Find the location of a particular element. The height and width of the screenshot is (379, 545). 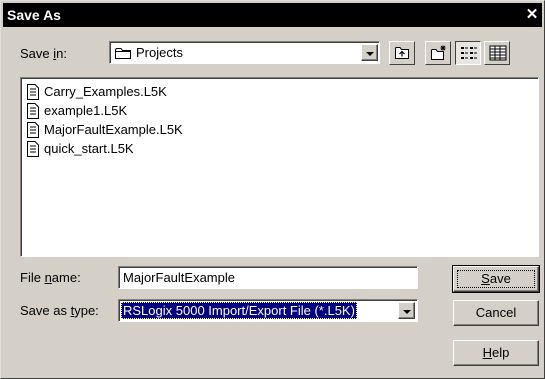

details-view-icon is located at coordinates (498, 53).